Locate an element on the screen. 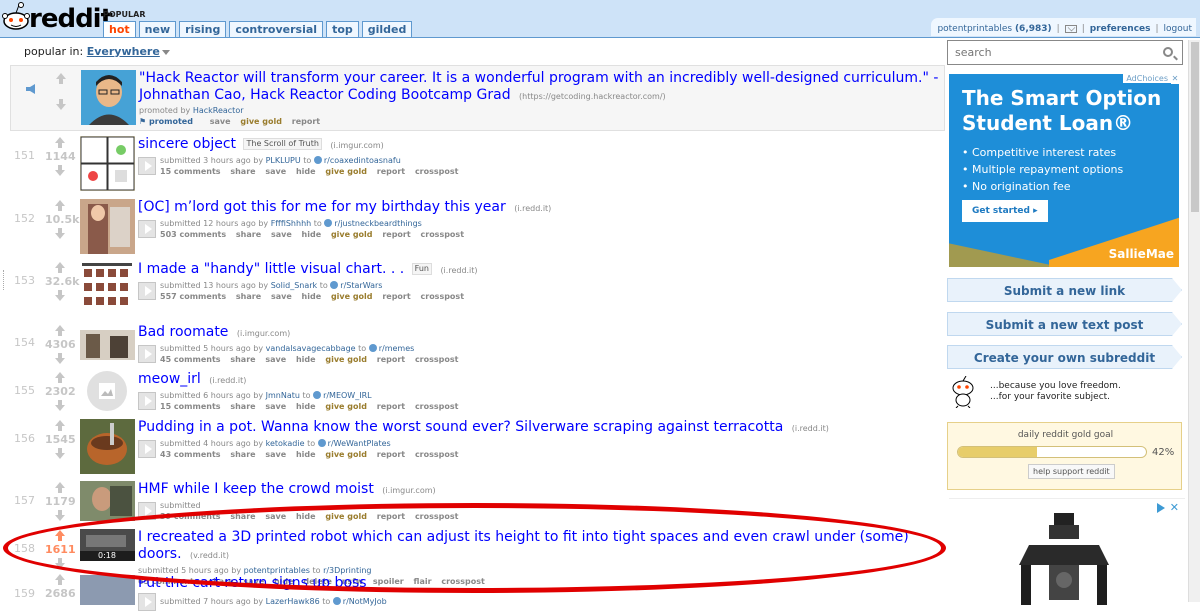 The image size is (1200, 611). subreddit-link: r/StarWars is located at coordinates (361, 285).